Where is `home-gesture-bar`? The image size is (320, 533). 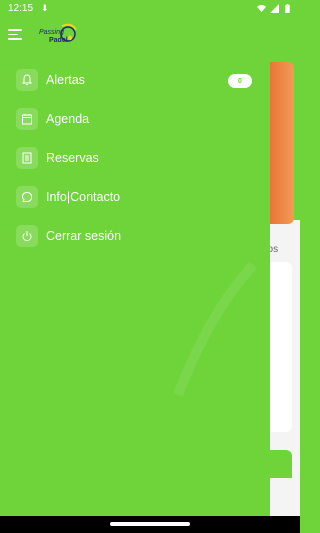
home-gesture-bar is located at coordinates (150, 524).